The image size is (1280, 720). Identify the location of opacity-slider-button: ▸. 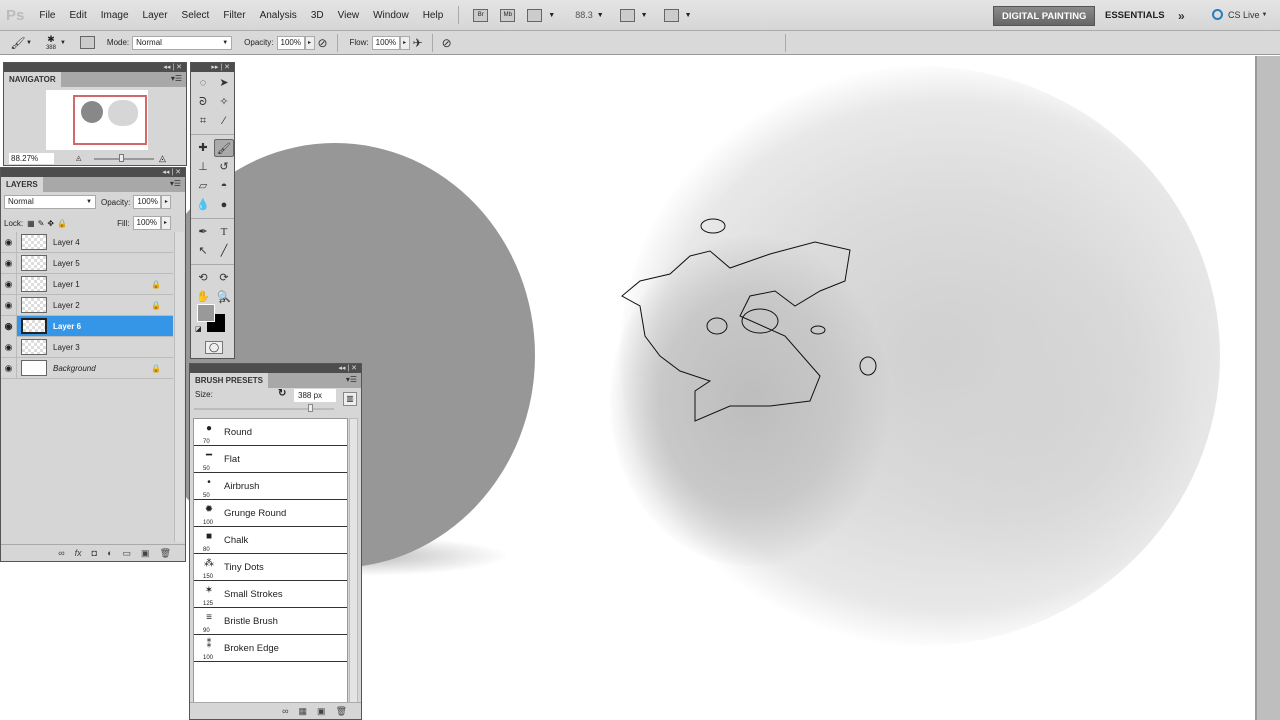
(309, 42).